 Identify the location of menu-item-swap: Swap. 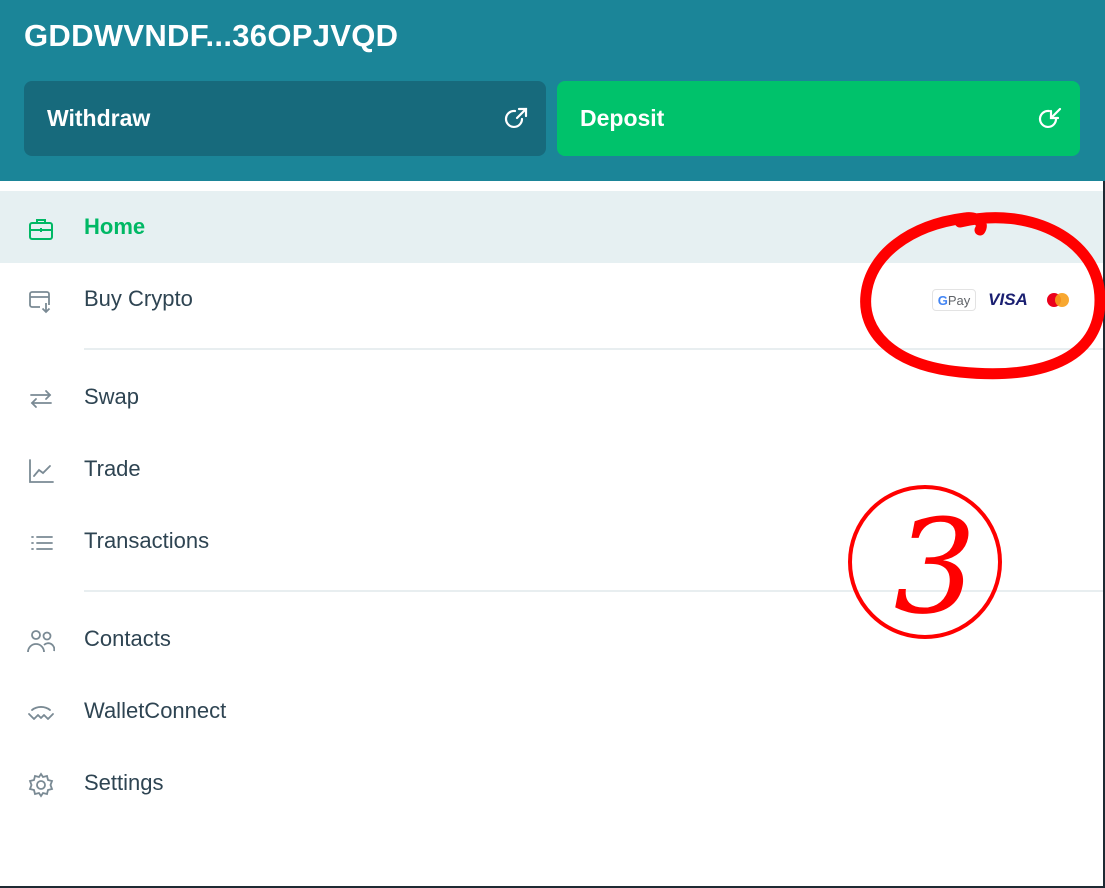
(552, 397).